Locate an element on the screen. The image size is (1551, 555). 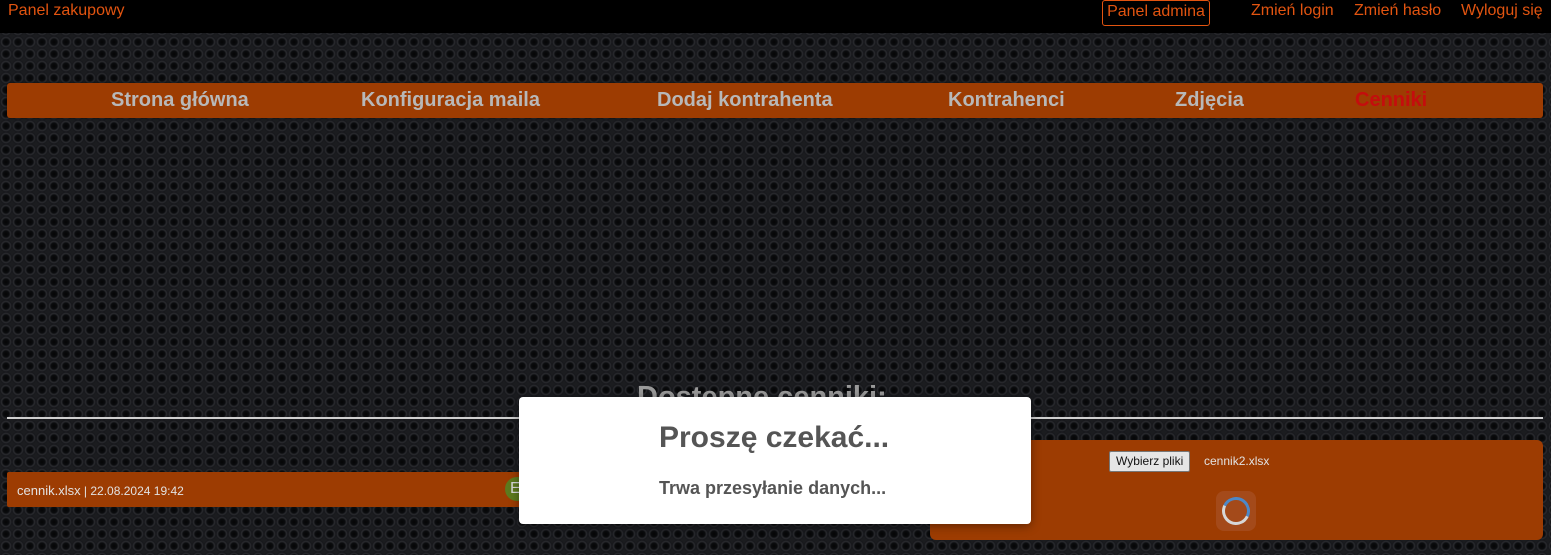
brand-link: Panel zakupowy is located at coordinates (66, 11).